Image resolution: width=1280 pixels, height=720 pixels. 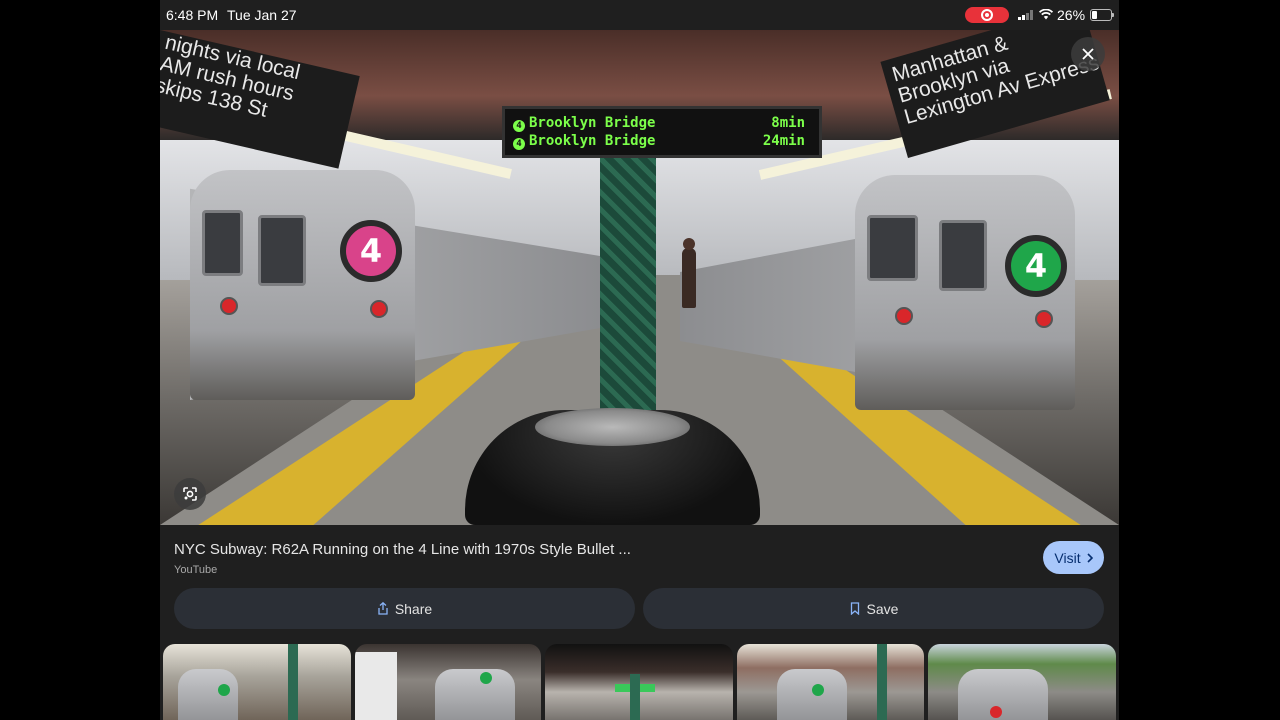 What do you see at coordinates (1025, 15) in the screenshot?
I see `cellular-signal-icon` at bounding box center [1025, 15].